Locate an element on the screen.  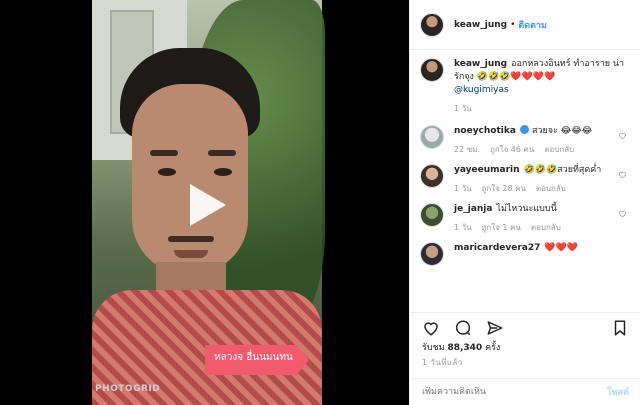
view-count: รับชม 88,340 ครั้ง is located at coordinates (461, 347).